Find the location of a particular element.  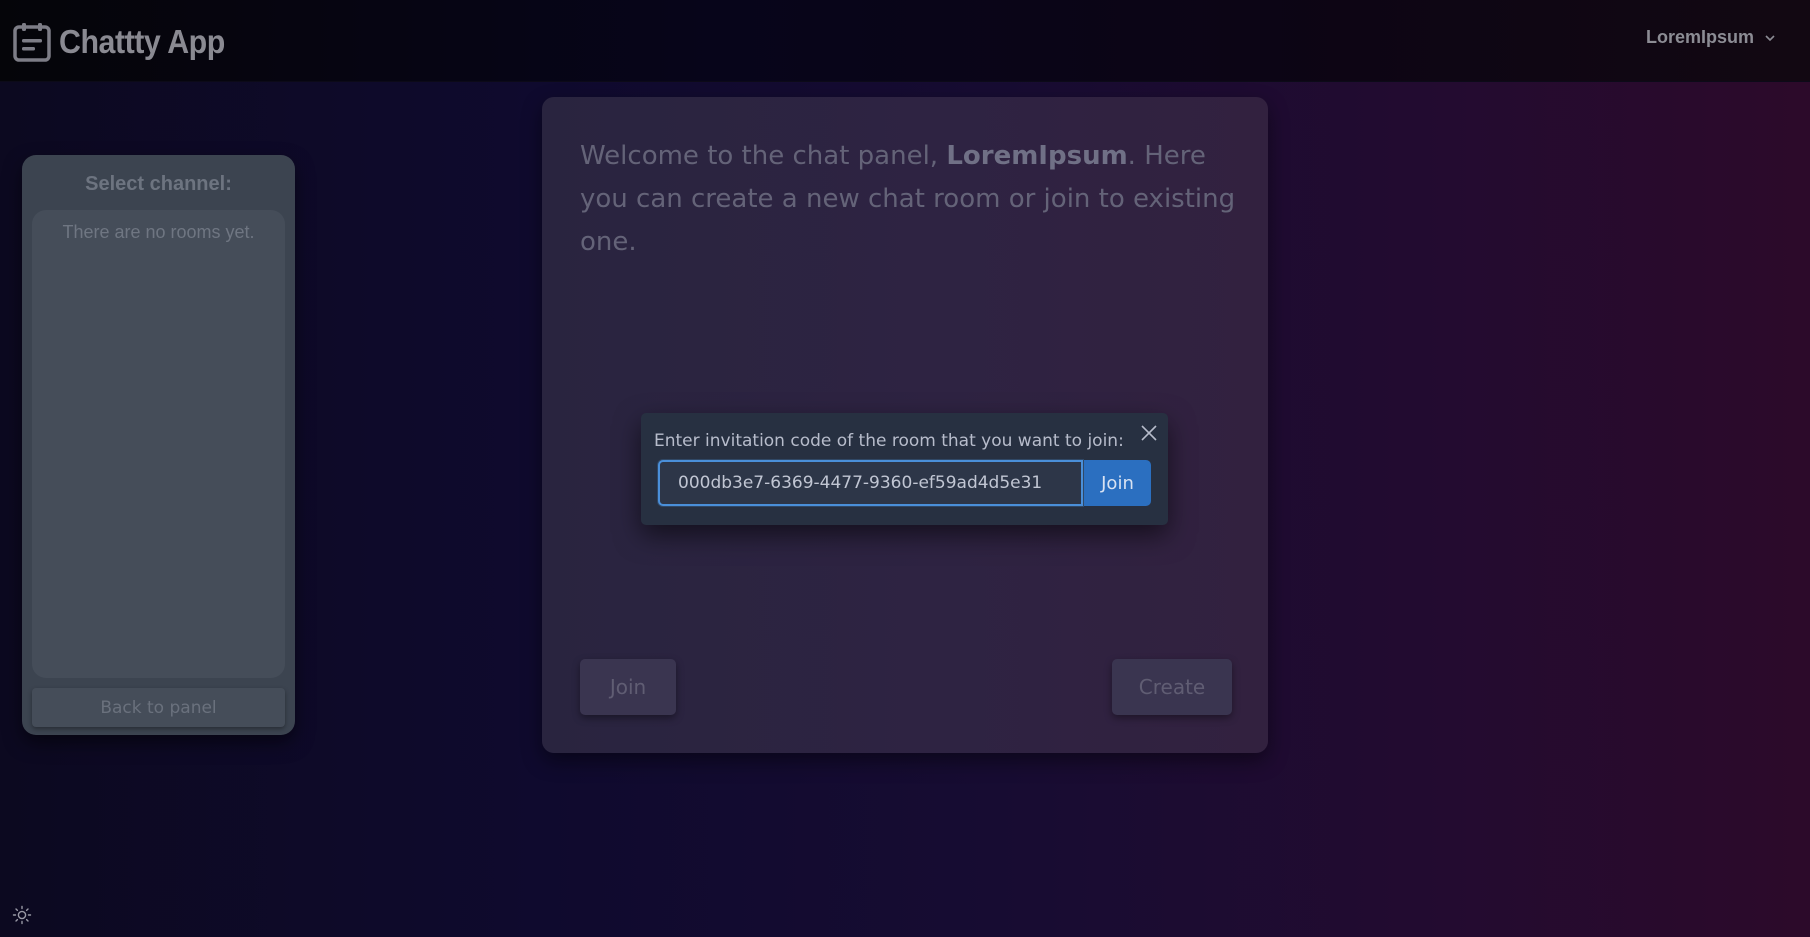

chevron-down-icon is located at coordinates (1770, 37).